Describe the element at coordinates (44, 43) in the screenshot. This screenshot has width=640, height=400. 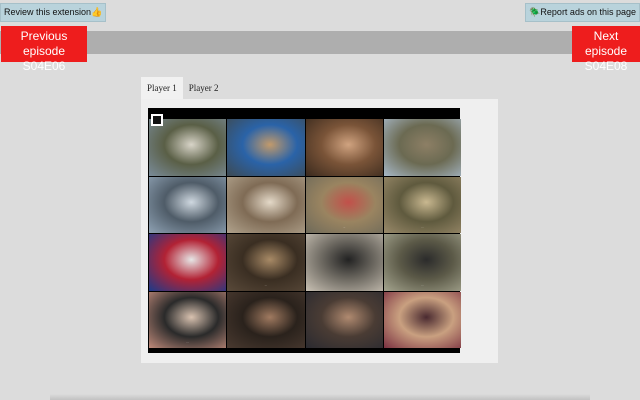
I see `previous-episode-label: Previous episode` at that location.